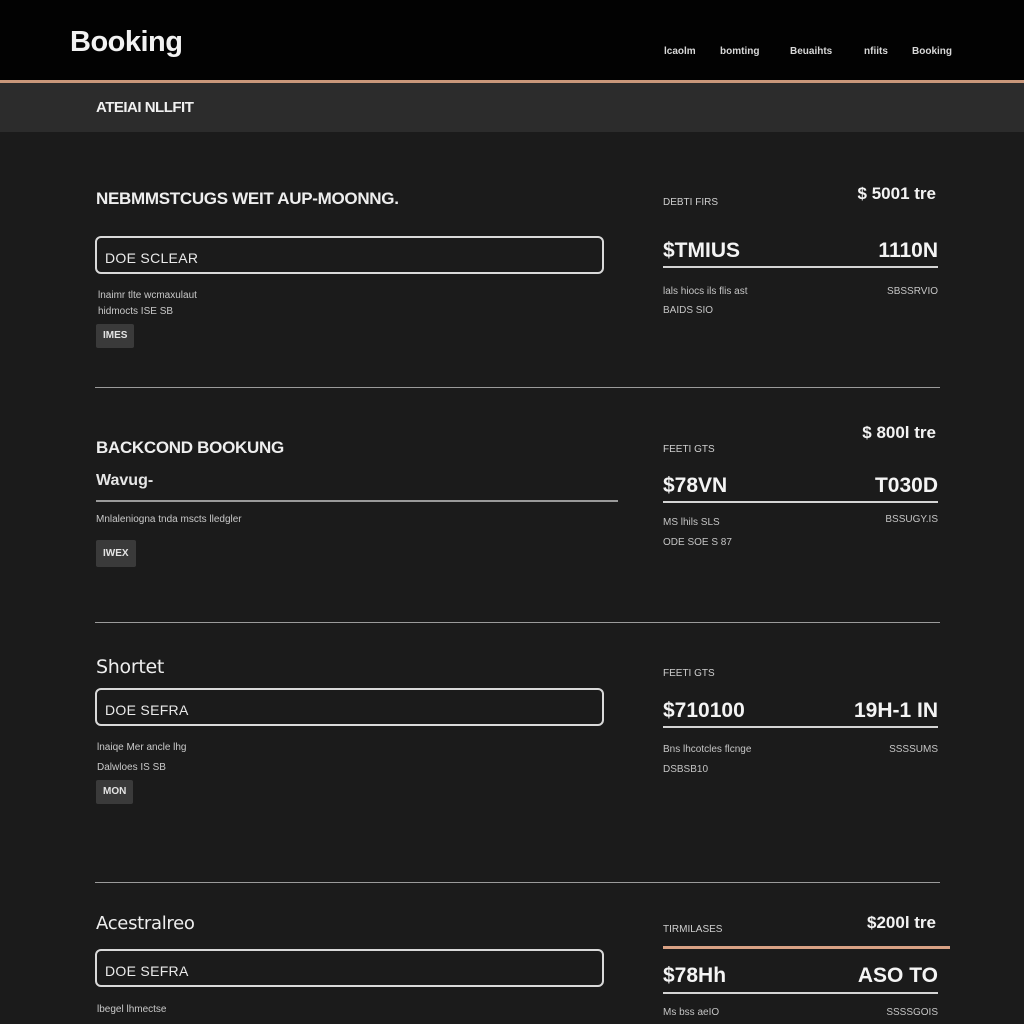  What do you see at coordinates (125, 480) in the screenshot?
I see `field-value: Wavug-` at bounding box center [125, 480].